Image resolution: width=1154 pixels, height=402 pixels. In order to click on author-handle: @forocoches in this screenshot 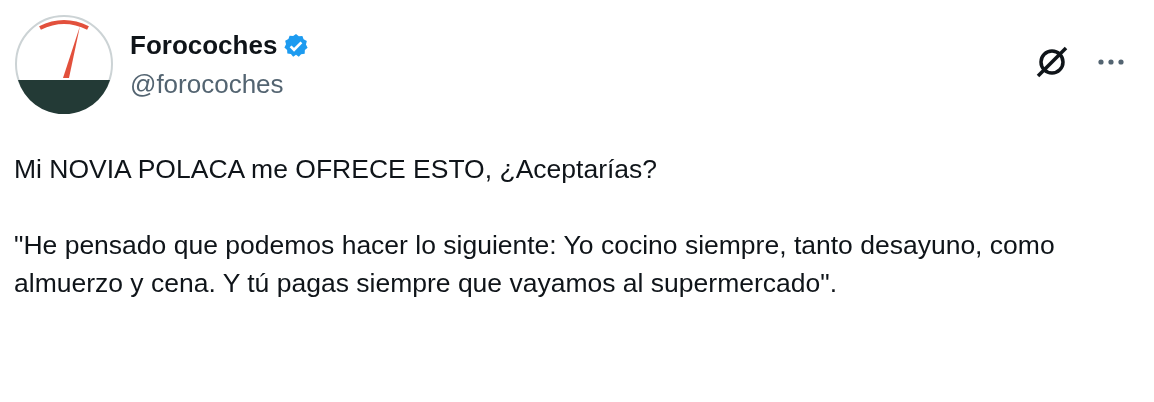, I will do `click(574, 84)`.